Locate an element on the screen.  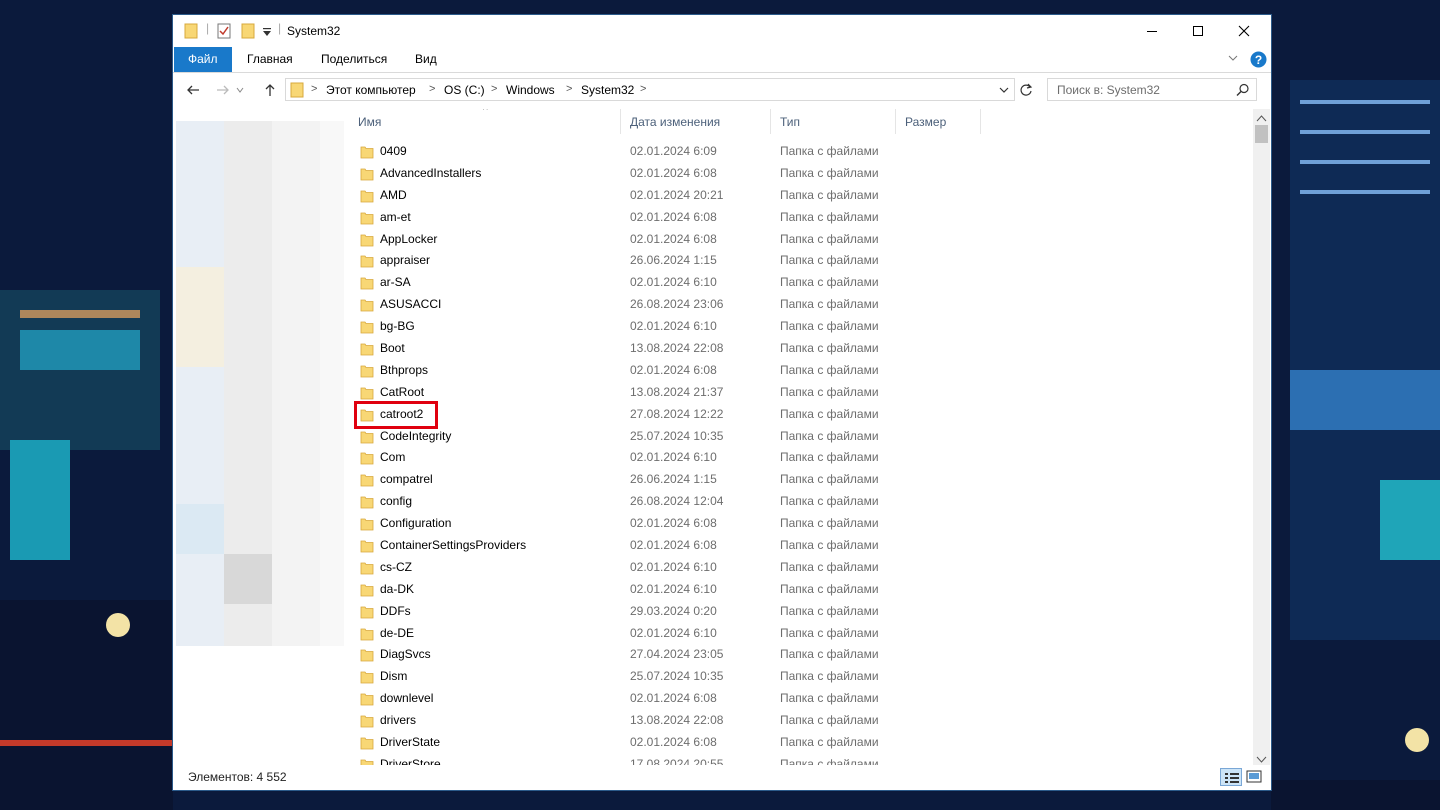
table-row: bg-BG 02.01.2024 6:10 Папка с файлами is located at coordinates (800, 327).